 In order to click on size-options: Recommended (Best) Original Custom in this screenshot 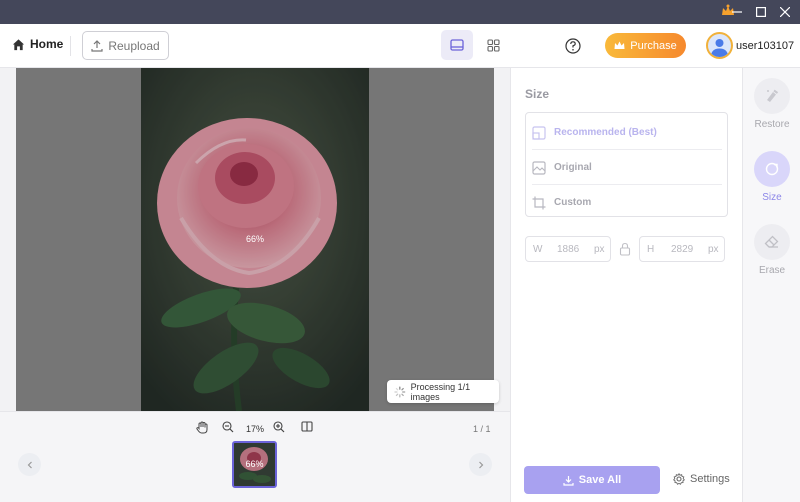, I will do `click(626, 164)`.